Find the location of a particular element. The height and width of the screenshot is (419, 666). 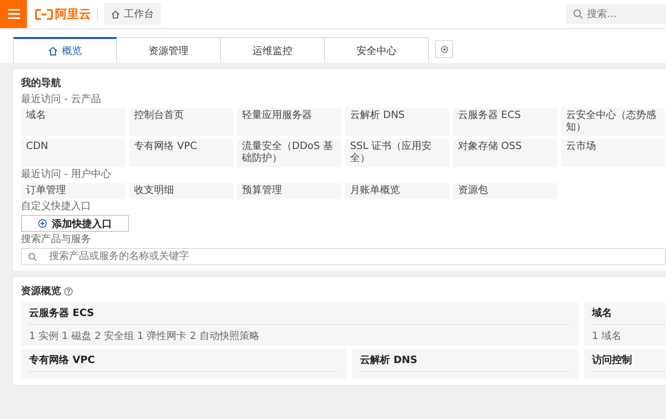

nav-link: 月账单概览 is located at coordinates (397, 191).